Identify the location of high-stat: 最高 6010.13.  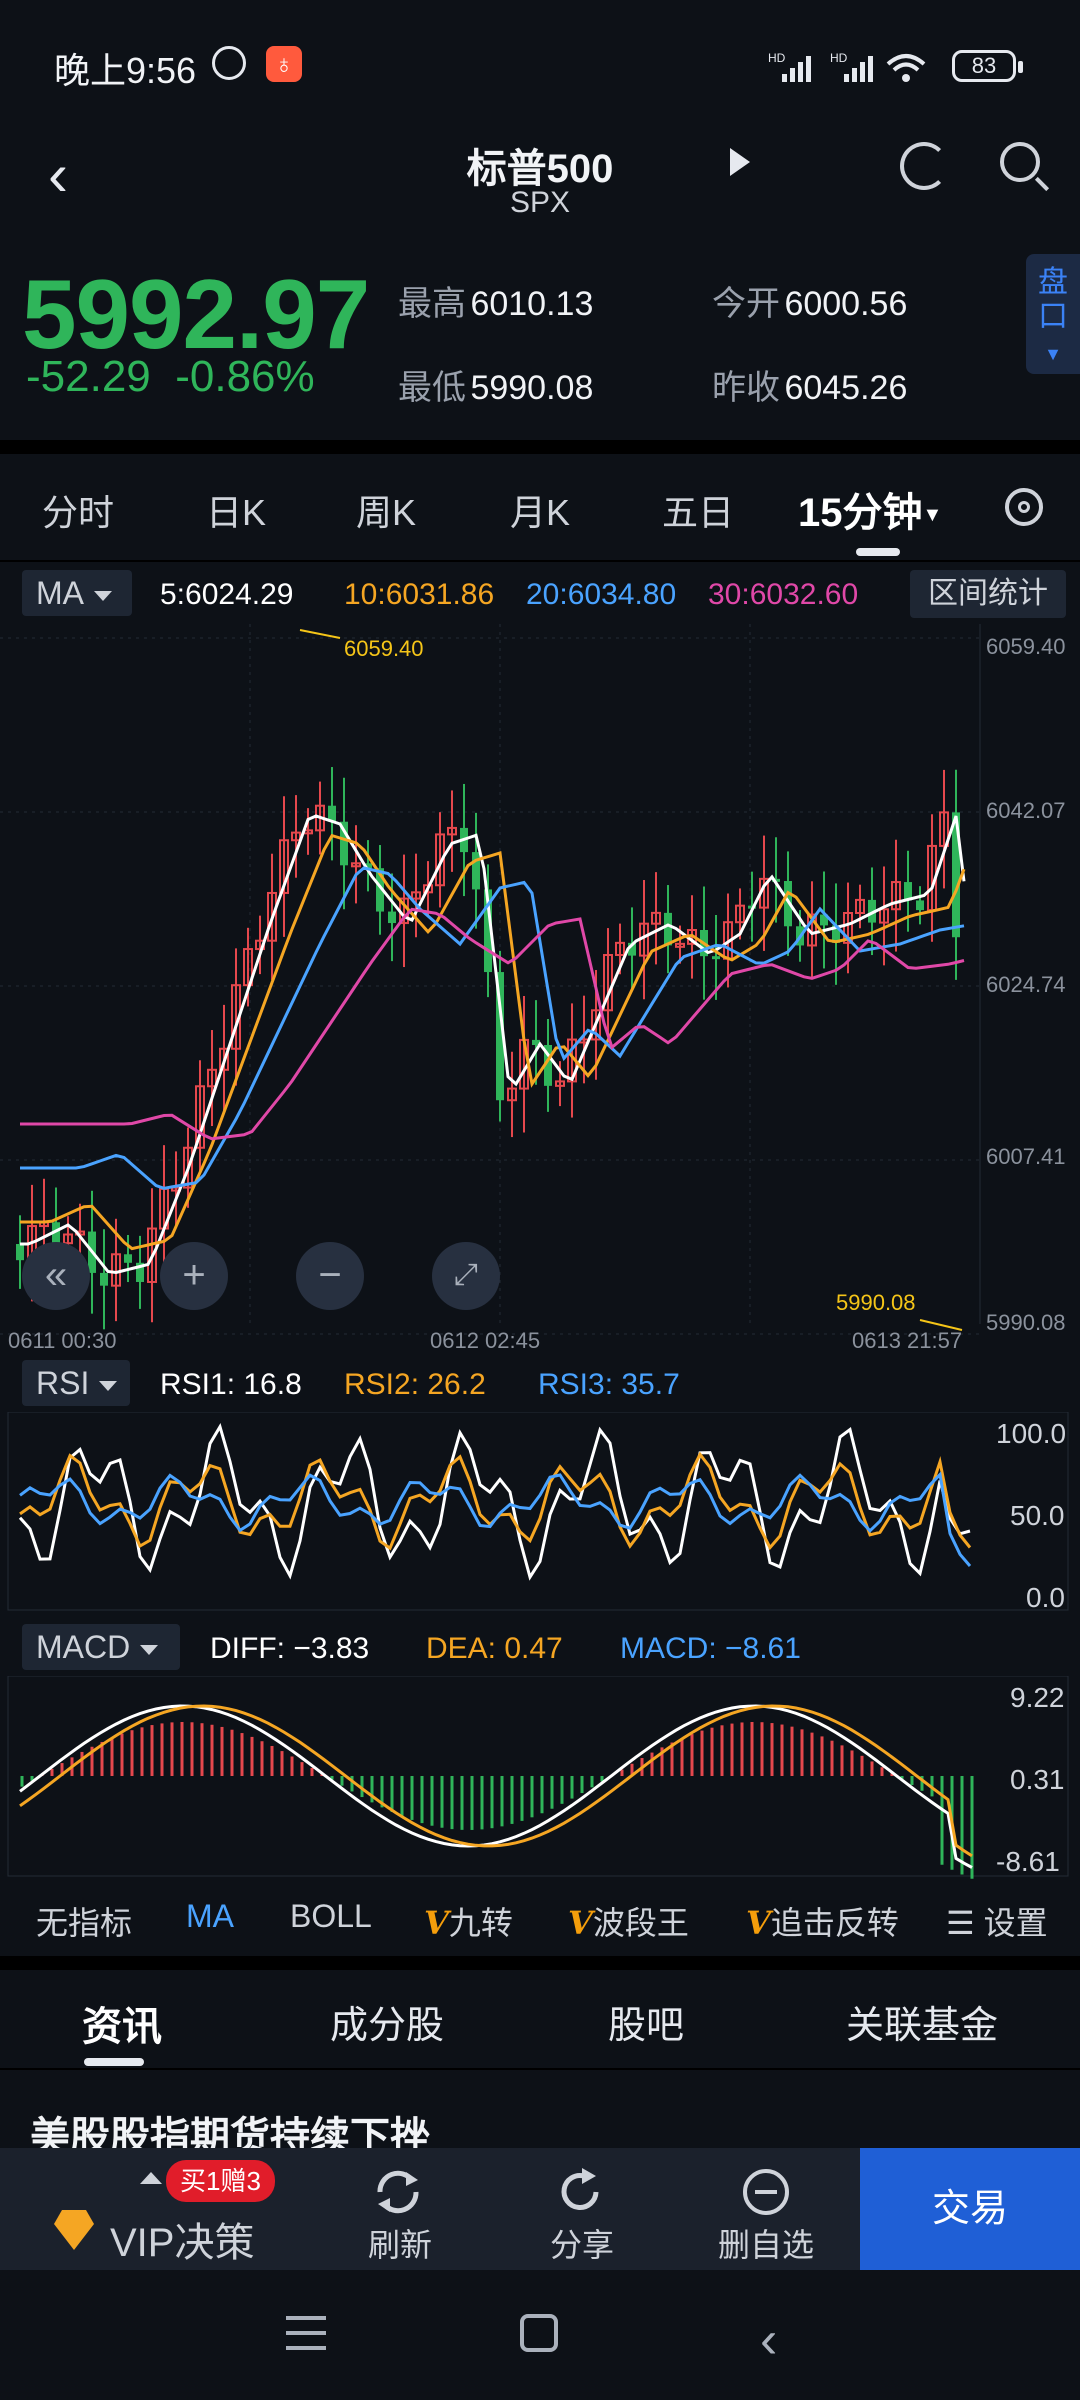
(496, 304).